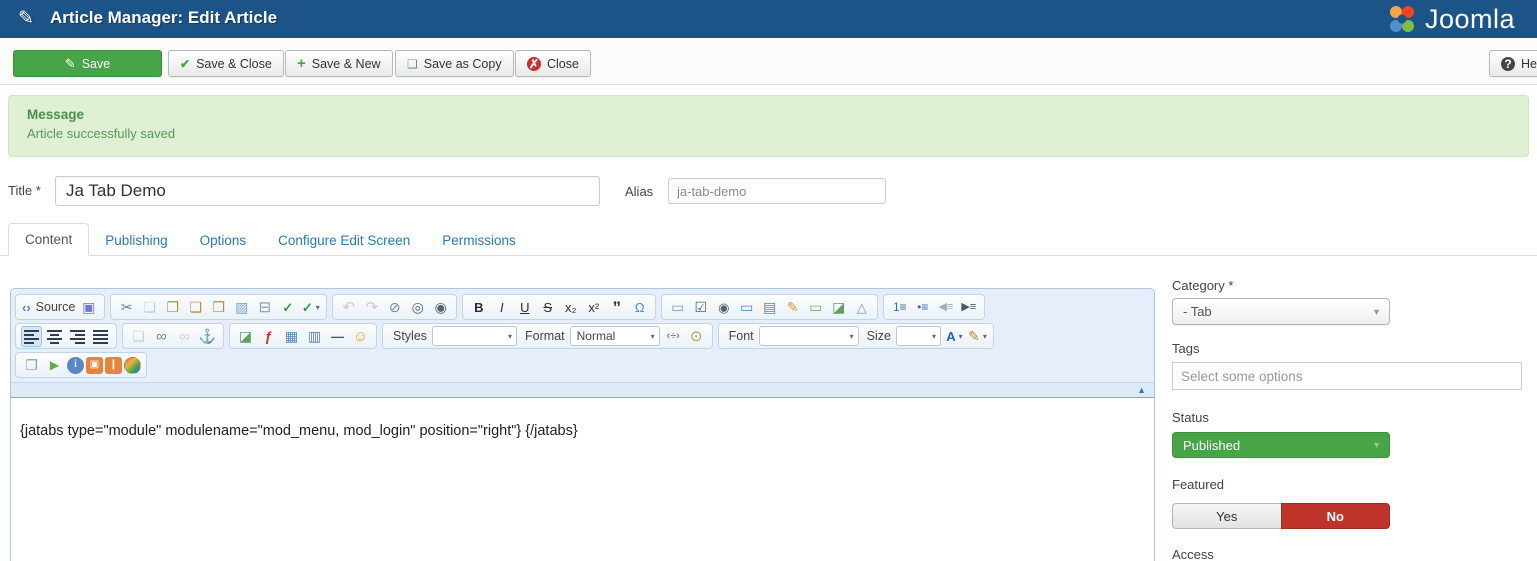 The width and height of the screenshot is (1537, 561). I want to click on paste-word-icon: ❒, so click(218, 307).